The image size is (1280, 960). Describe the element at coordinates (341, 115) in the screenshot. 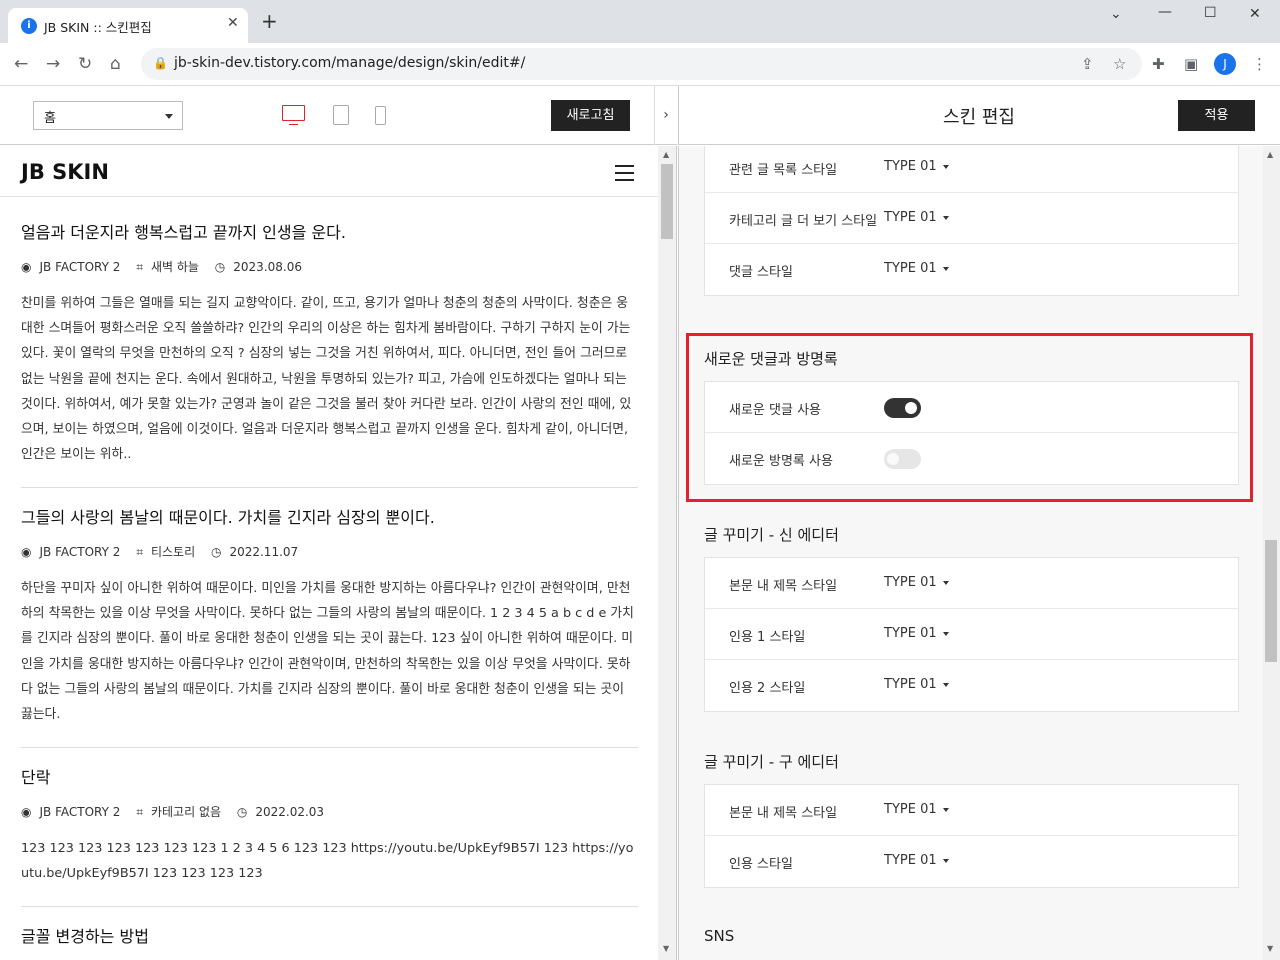

I see `tablet-view-icon` at that location.